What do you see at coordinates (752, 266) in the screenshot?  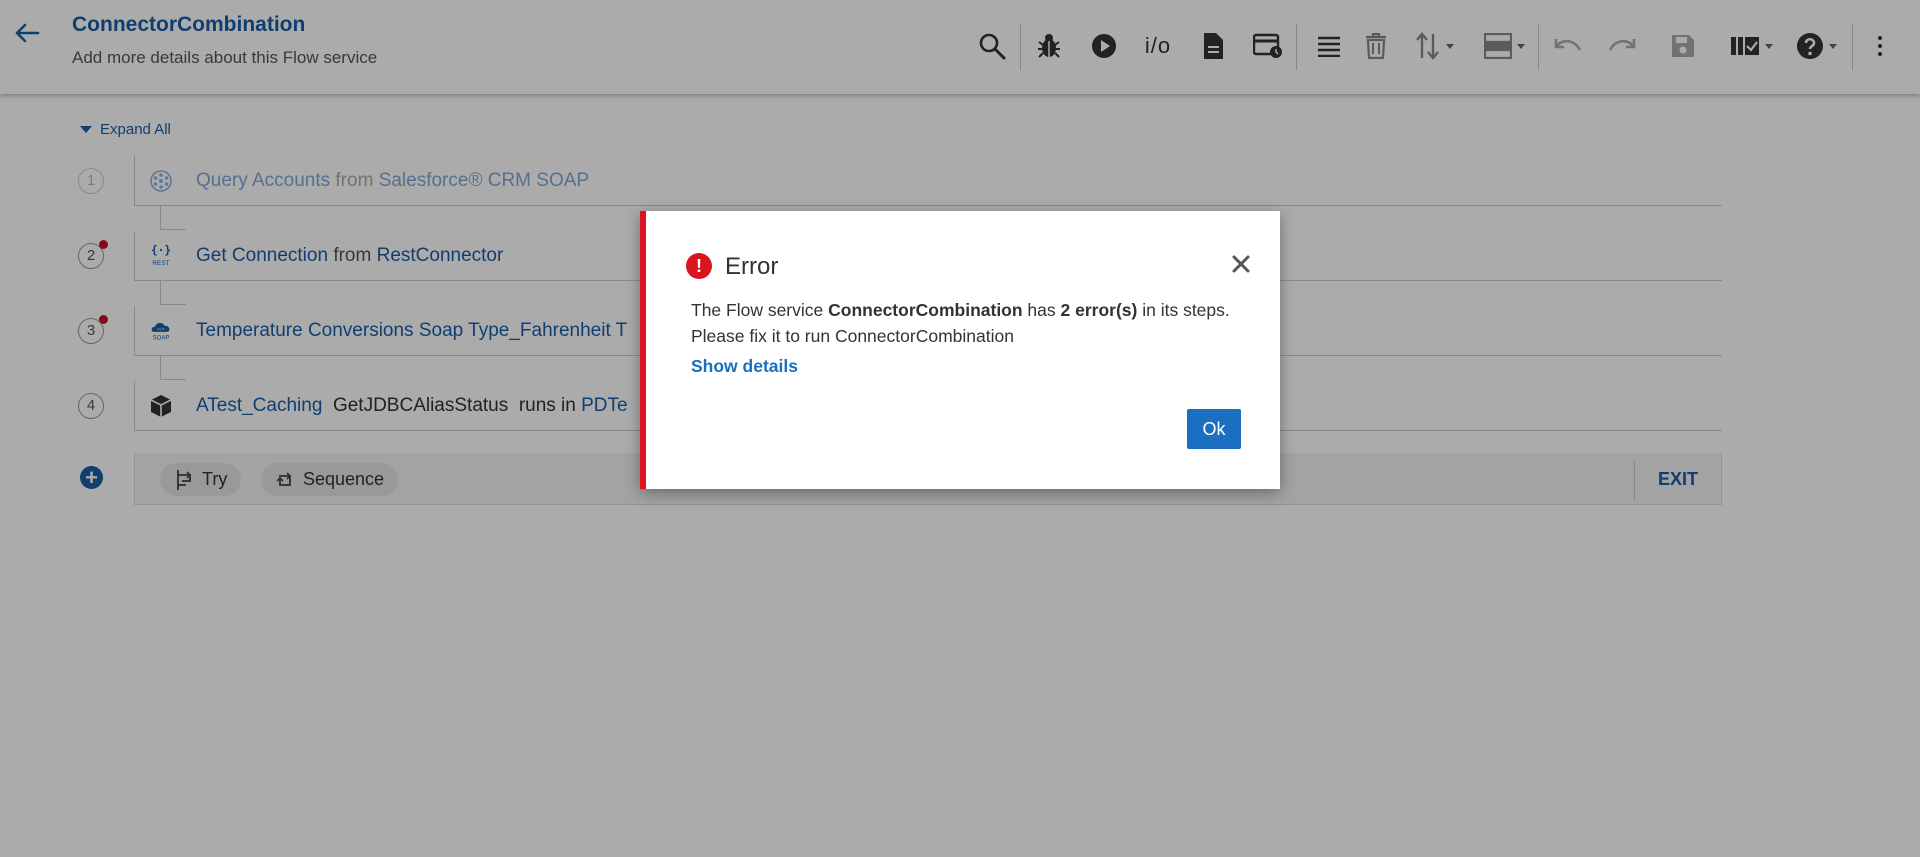 I see `dialog-title: Error` at bounding box center [752, 266].